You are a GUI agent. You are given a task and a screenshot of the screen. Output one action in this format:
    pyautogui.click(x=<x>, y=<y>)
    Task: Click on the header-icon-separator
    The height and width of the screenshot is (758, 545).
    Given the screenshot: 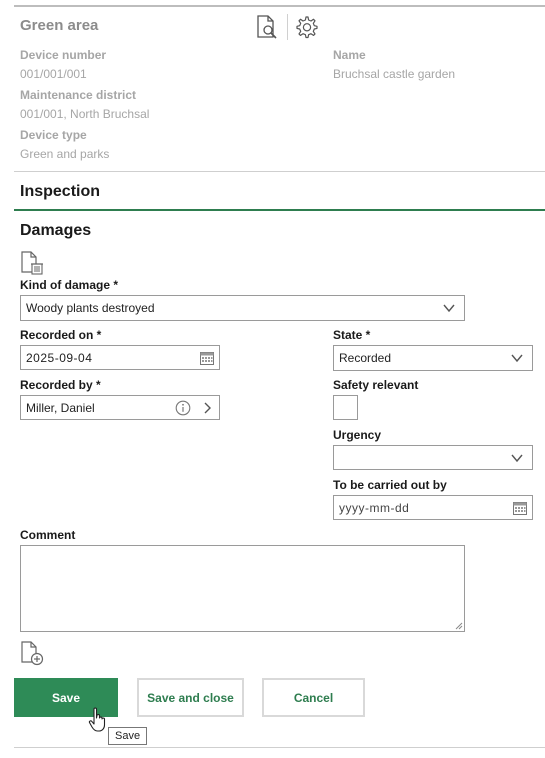 What is the action you would take?
    pyautogui.click(x=287, y=27)
    